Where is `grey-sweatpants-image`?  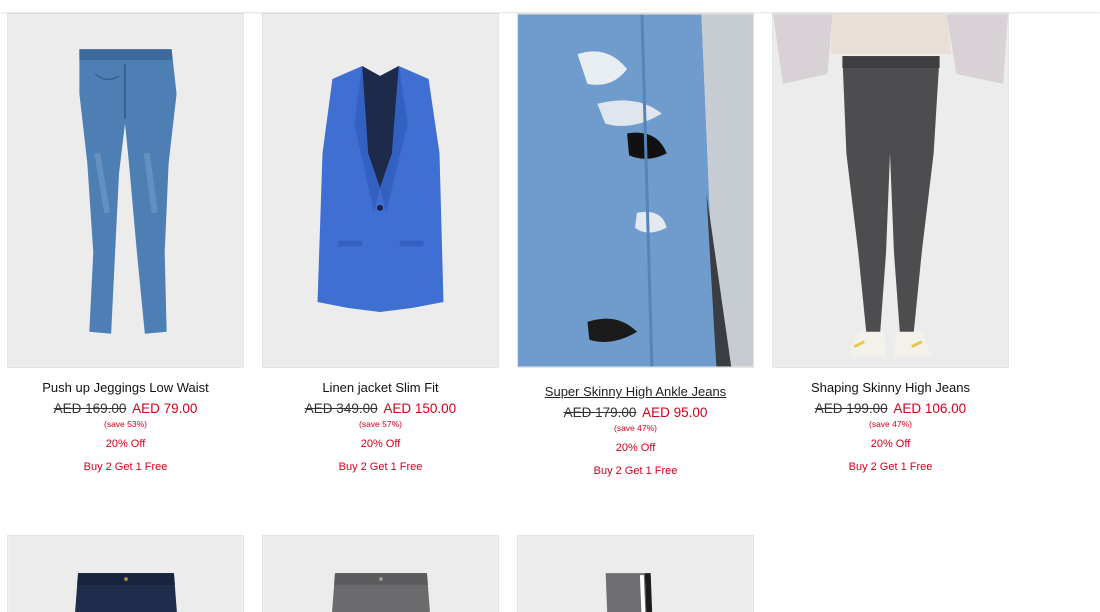 grey-sweatpants-image is located at coordinates (635, 574).